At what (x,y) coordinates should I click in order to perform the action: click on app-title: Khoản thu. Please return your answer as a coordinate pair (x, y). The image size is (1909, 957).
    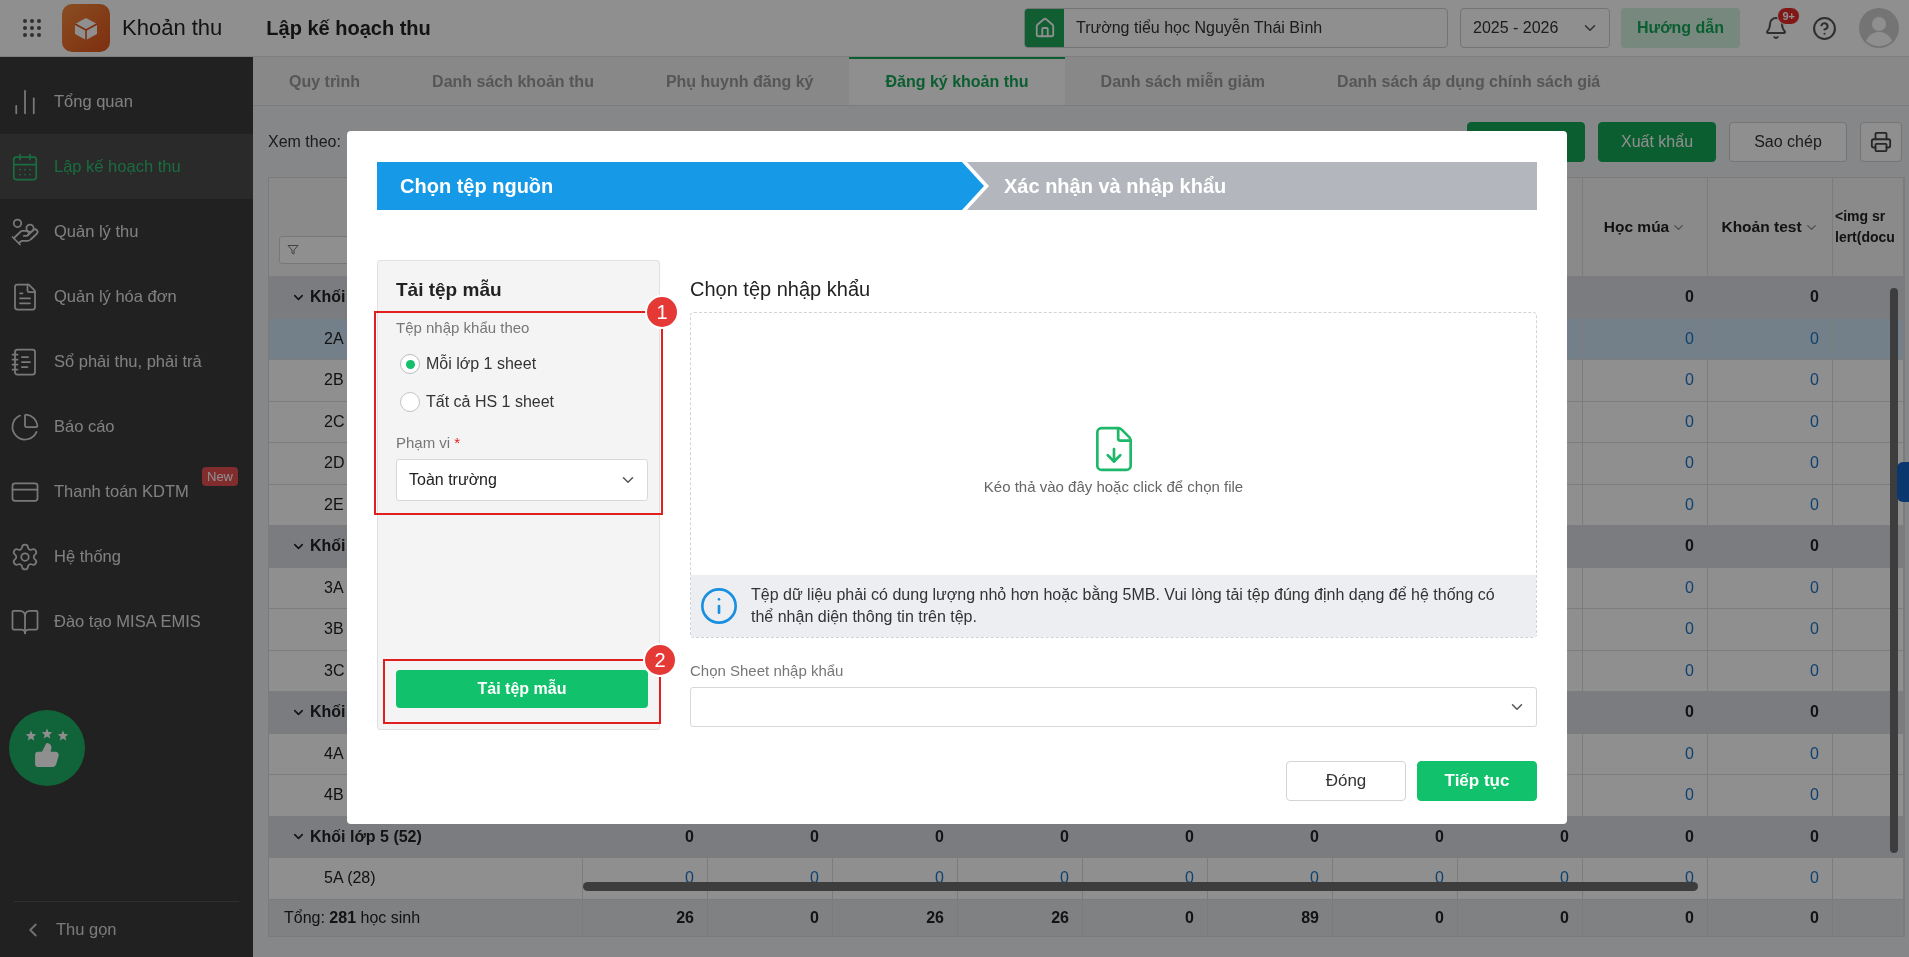
    Looking at the image, I should click on (172, 28).